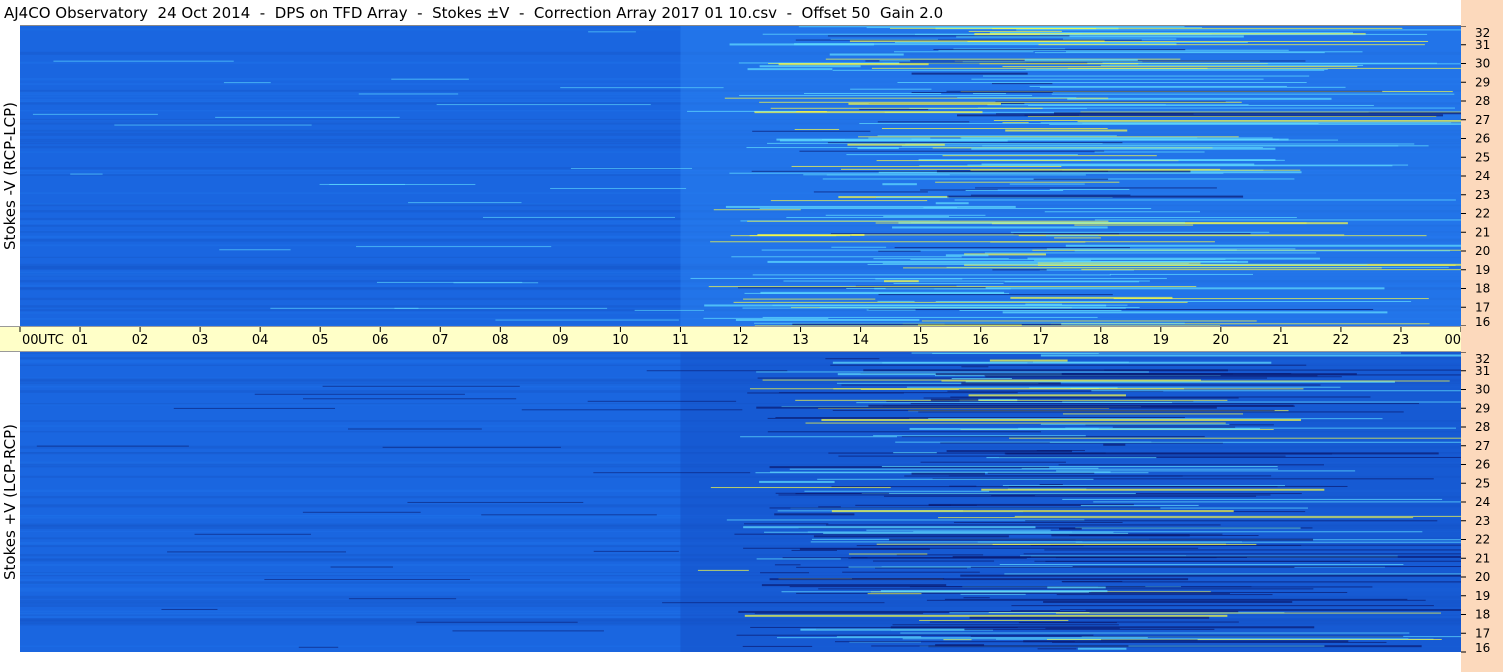  Describe the element at coordinates (1482, 615) in the screenshot. I see `freq-tick-label: 18` at that location.